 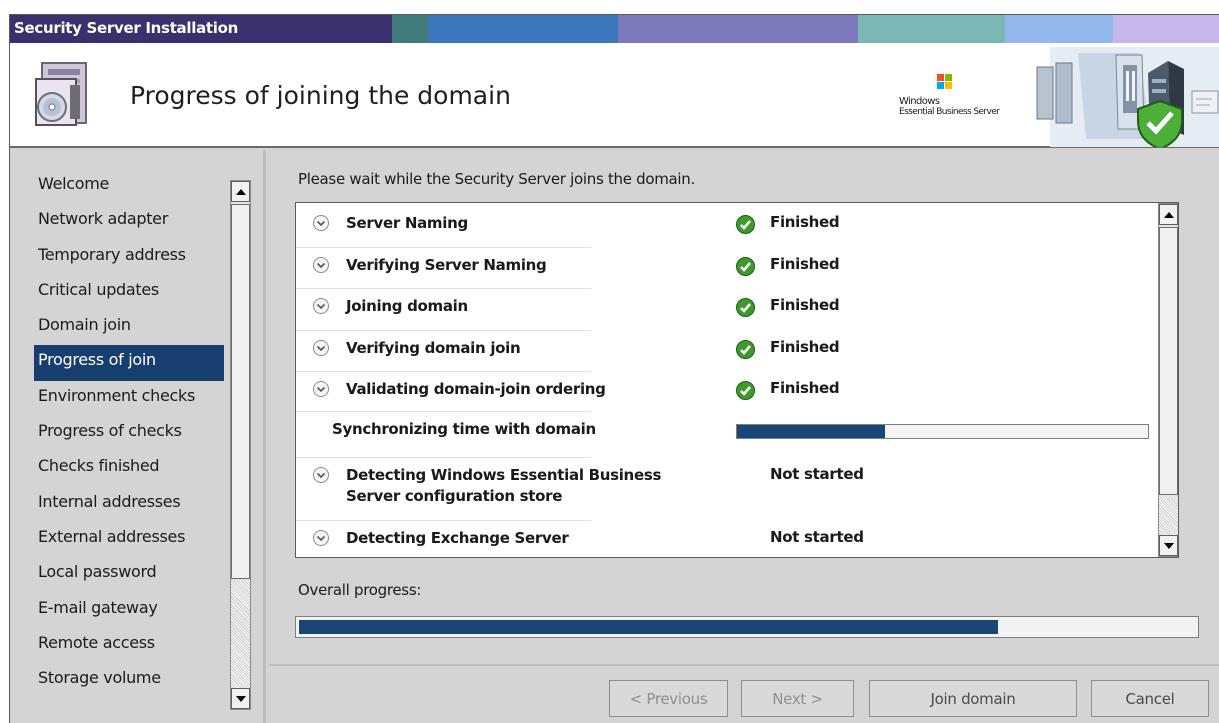 What do you see at coordinates (407, 223) in the screenshot?
I see `task-name: Server Naming` at bounding box center [407, 223].